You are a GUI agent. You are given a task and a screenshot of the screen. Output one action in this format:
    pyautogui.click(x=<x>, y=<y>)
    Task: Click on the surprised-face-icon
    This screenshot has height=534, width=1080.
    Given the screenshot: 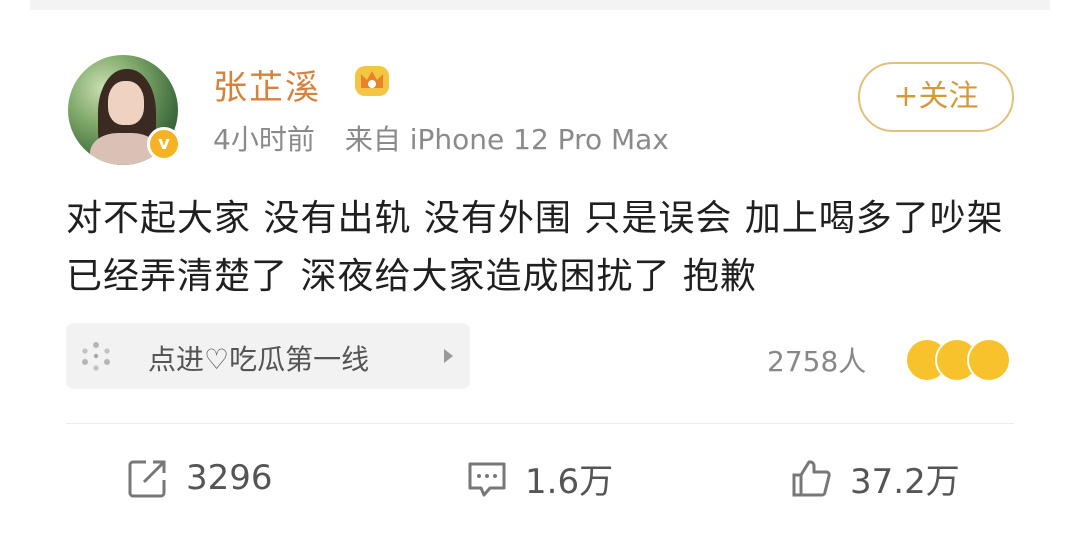 What is the action you would take?
    pyautogui.click(x=989, y=360)
    